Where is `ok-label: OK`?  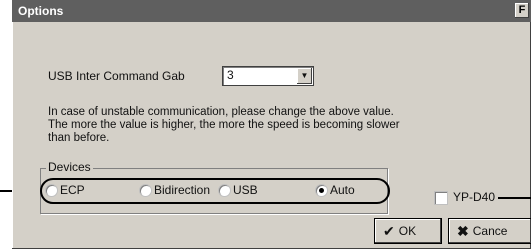
ok-label: OK is located at coordinates (407, 231).